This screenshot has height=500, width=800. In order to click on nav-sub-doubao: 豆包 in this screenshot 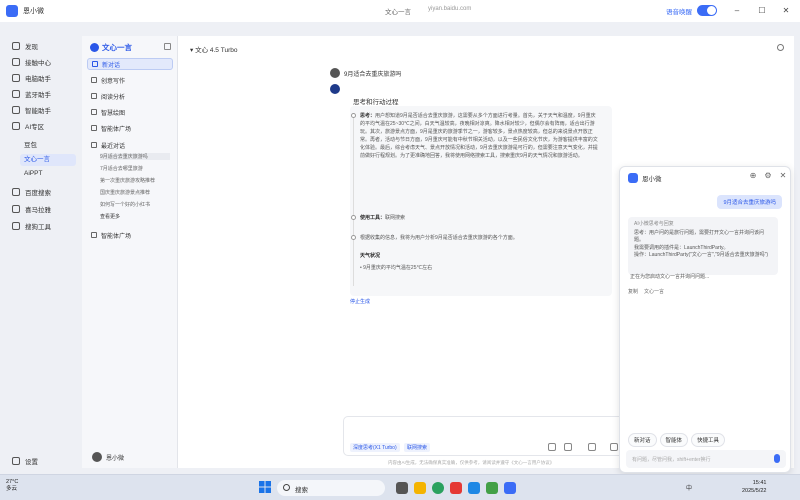, I will do `click(30, 146)`.